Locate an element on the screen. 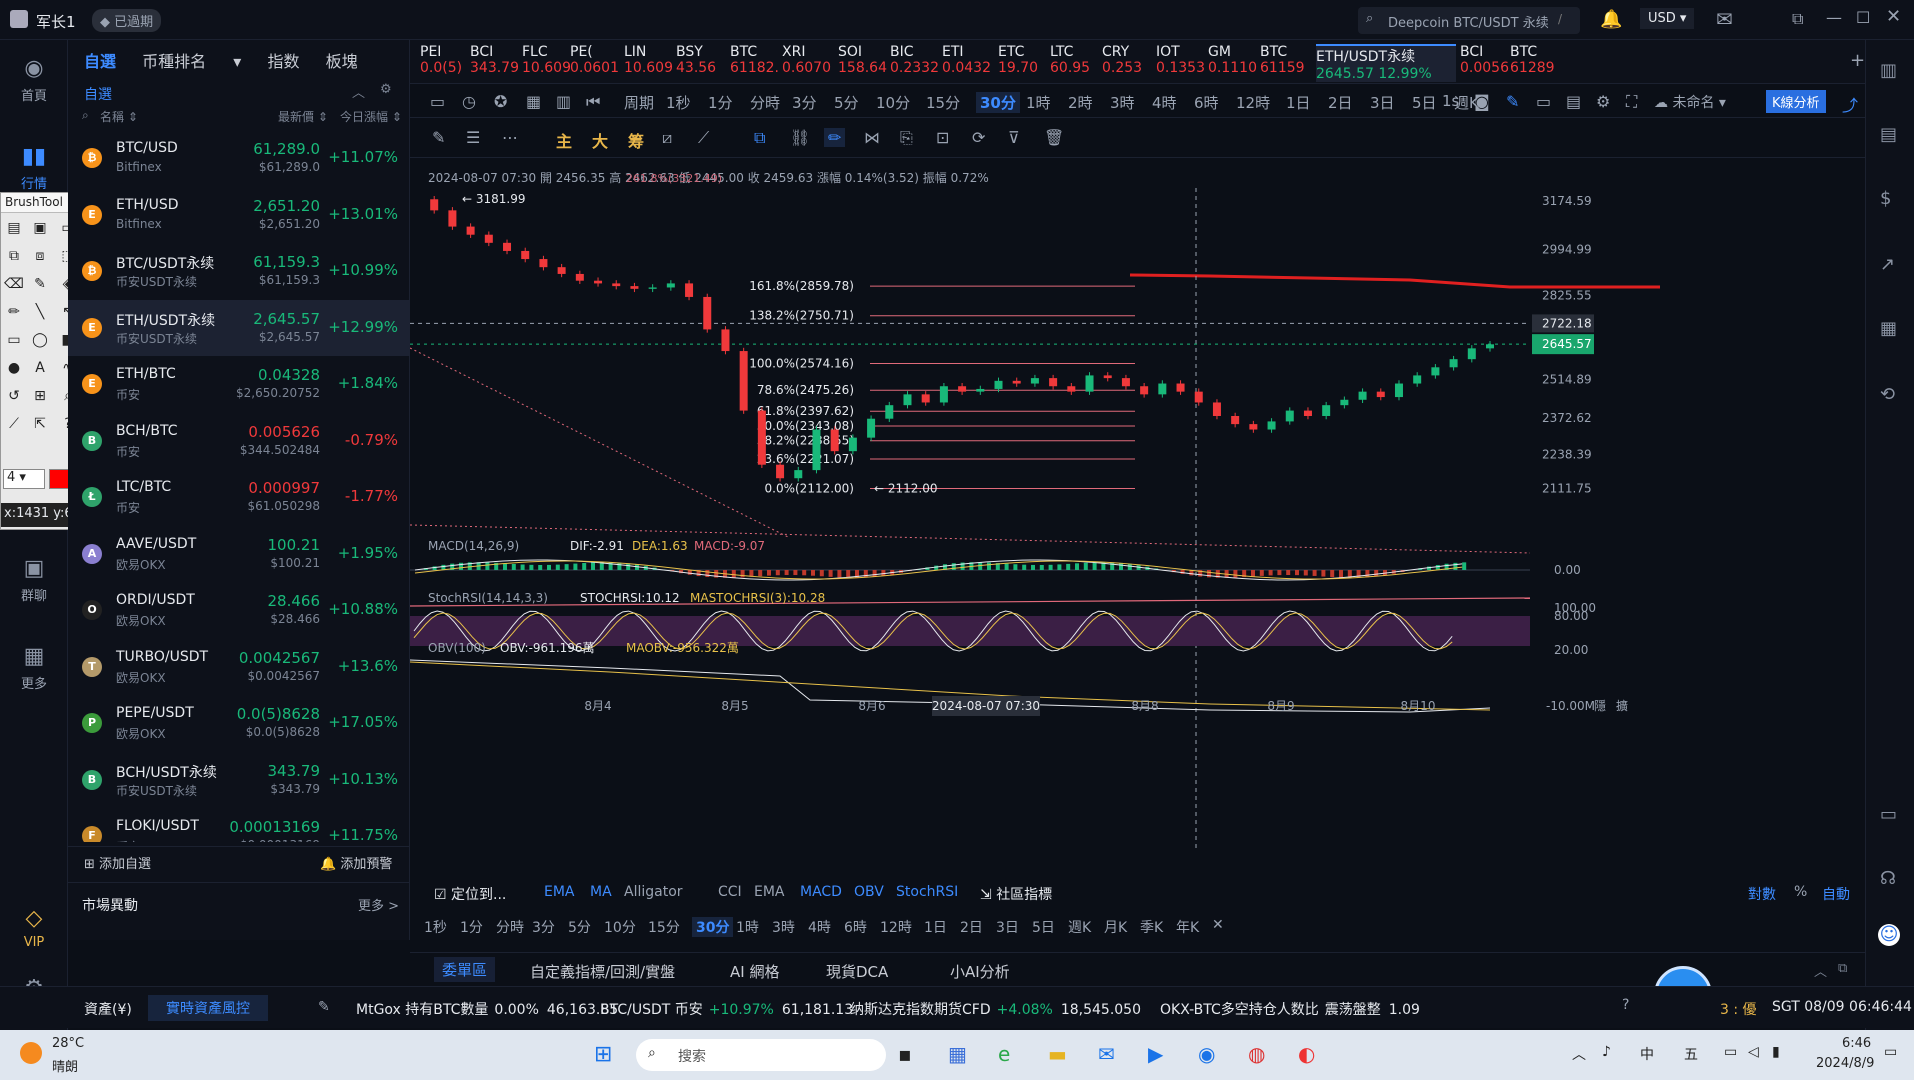  ticker-tab: BSY 43.56 is located at coordinates (701, 63).